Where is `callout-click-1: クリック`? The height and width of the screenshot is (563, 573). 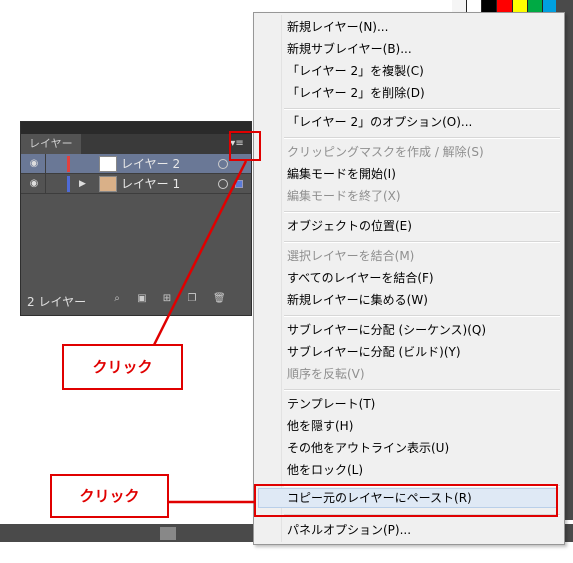
callout-click-1: クリック is located at coordinates (122, 367).